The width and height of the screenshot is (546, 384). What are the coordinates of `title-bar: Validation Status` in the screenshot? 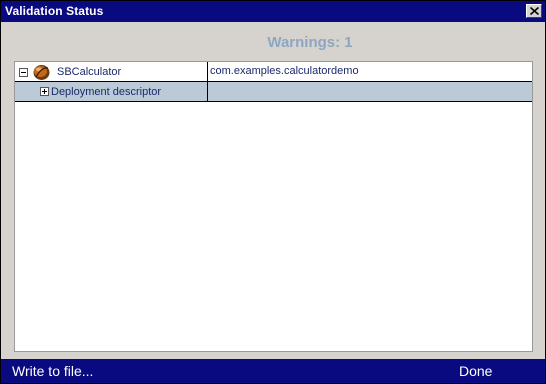 It's located at (273, 11).